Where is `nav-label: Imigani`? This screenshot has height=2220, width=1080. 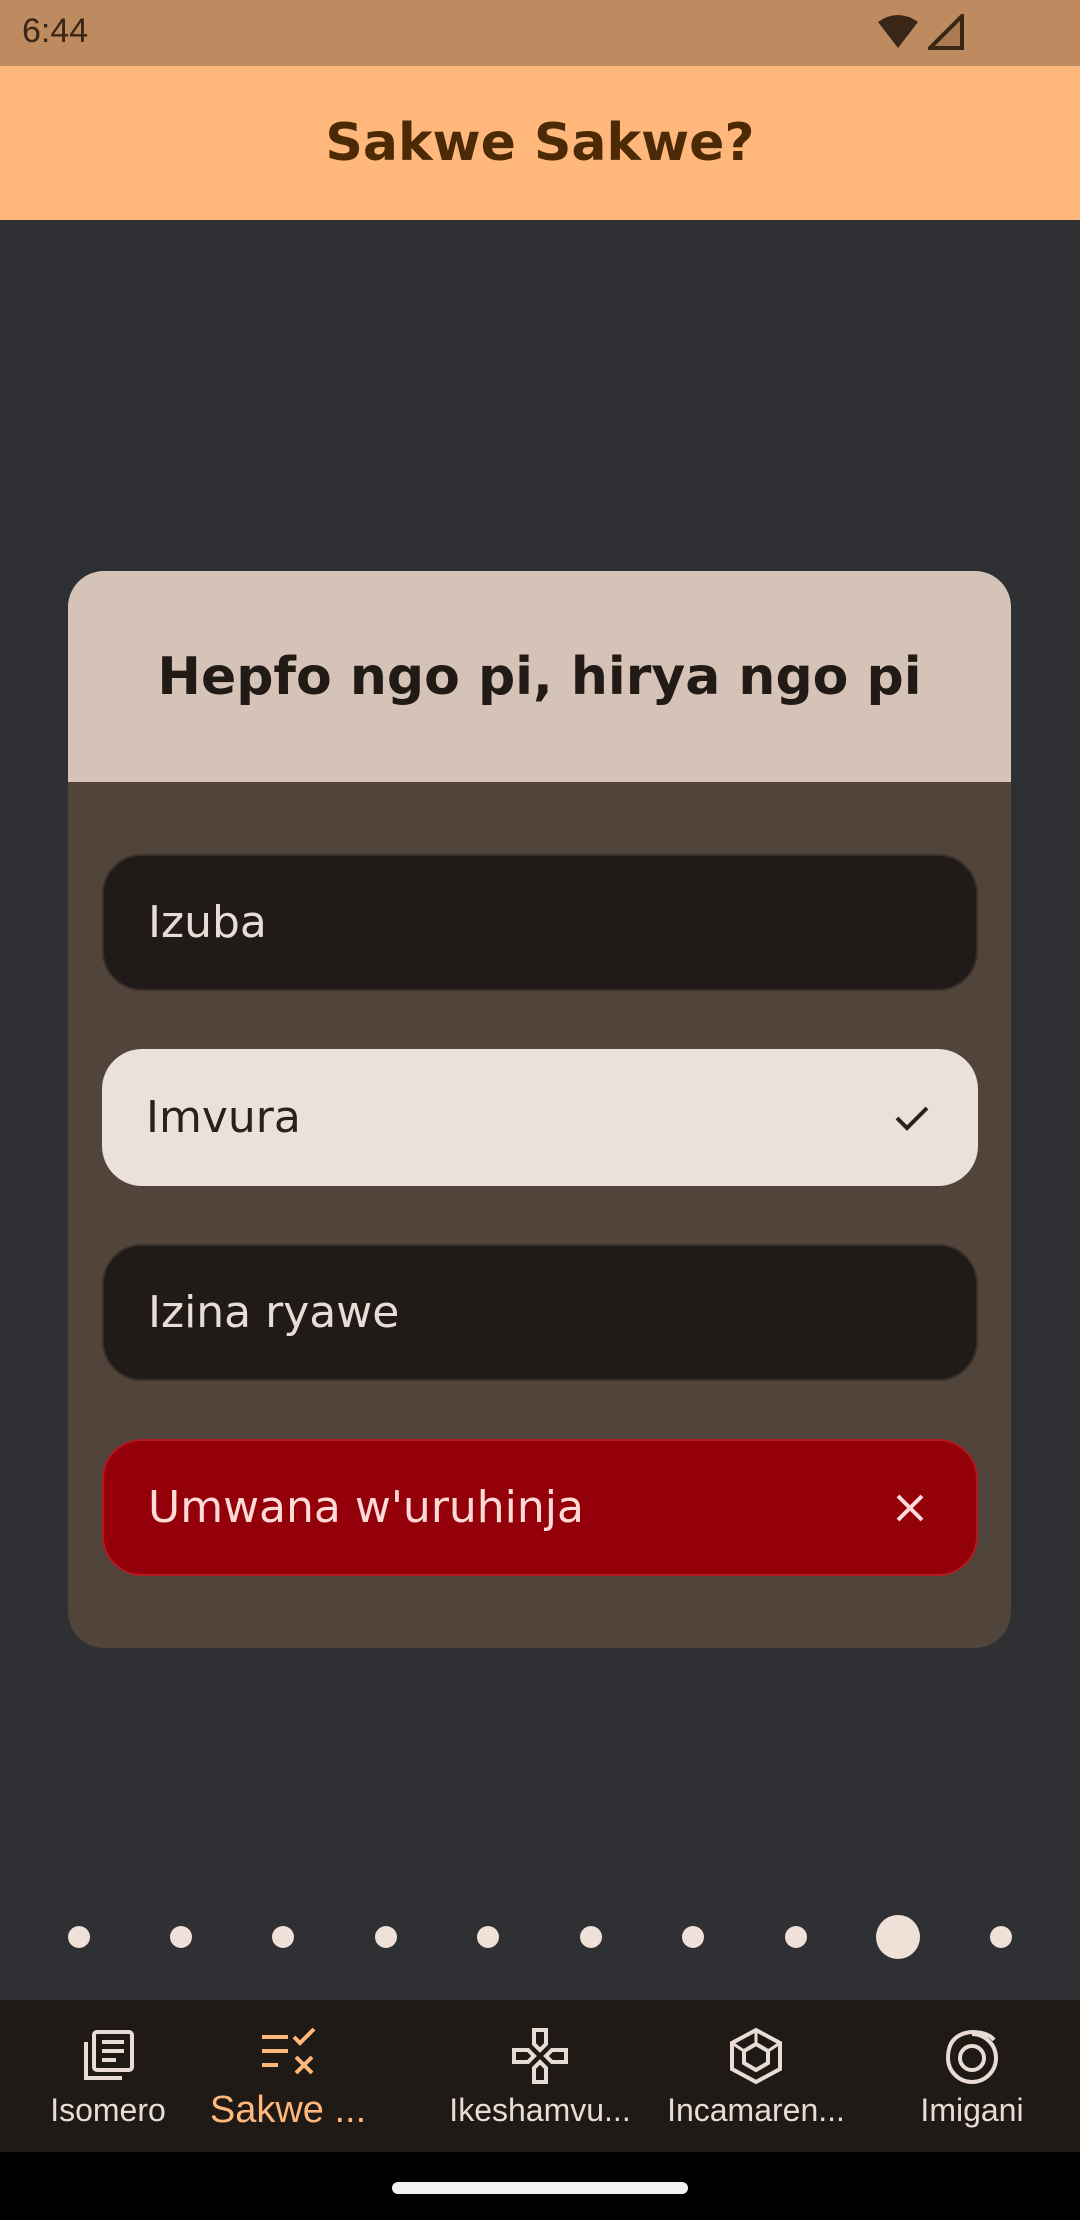
nav-label: Imigani is located at coordinates (972, 2109).